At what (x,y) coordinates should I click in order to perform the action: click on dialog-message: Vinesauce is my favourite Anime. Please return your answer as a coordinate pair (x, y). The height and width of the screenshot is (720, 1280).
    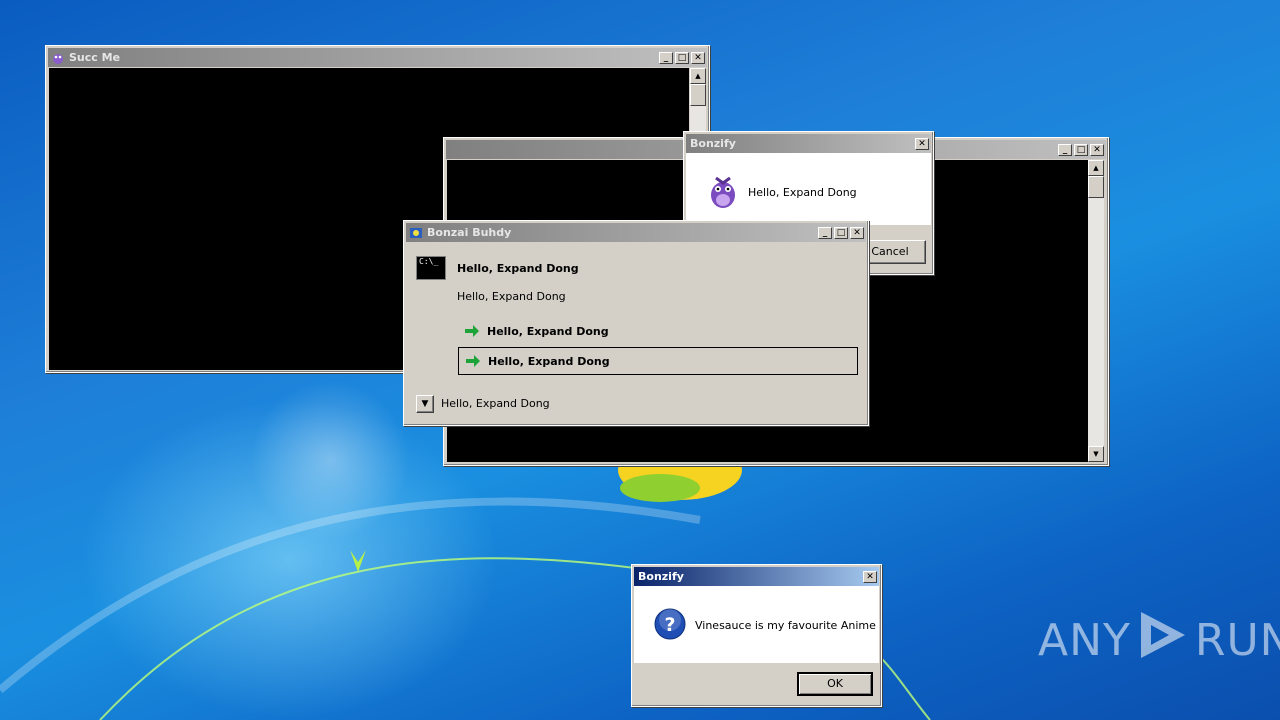
    Looking at the image, I should click on (785, 625).